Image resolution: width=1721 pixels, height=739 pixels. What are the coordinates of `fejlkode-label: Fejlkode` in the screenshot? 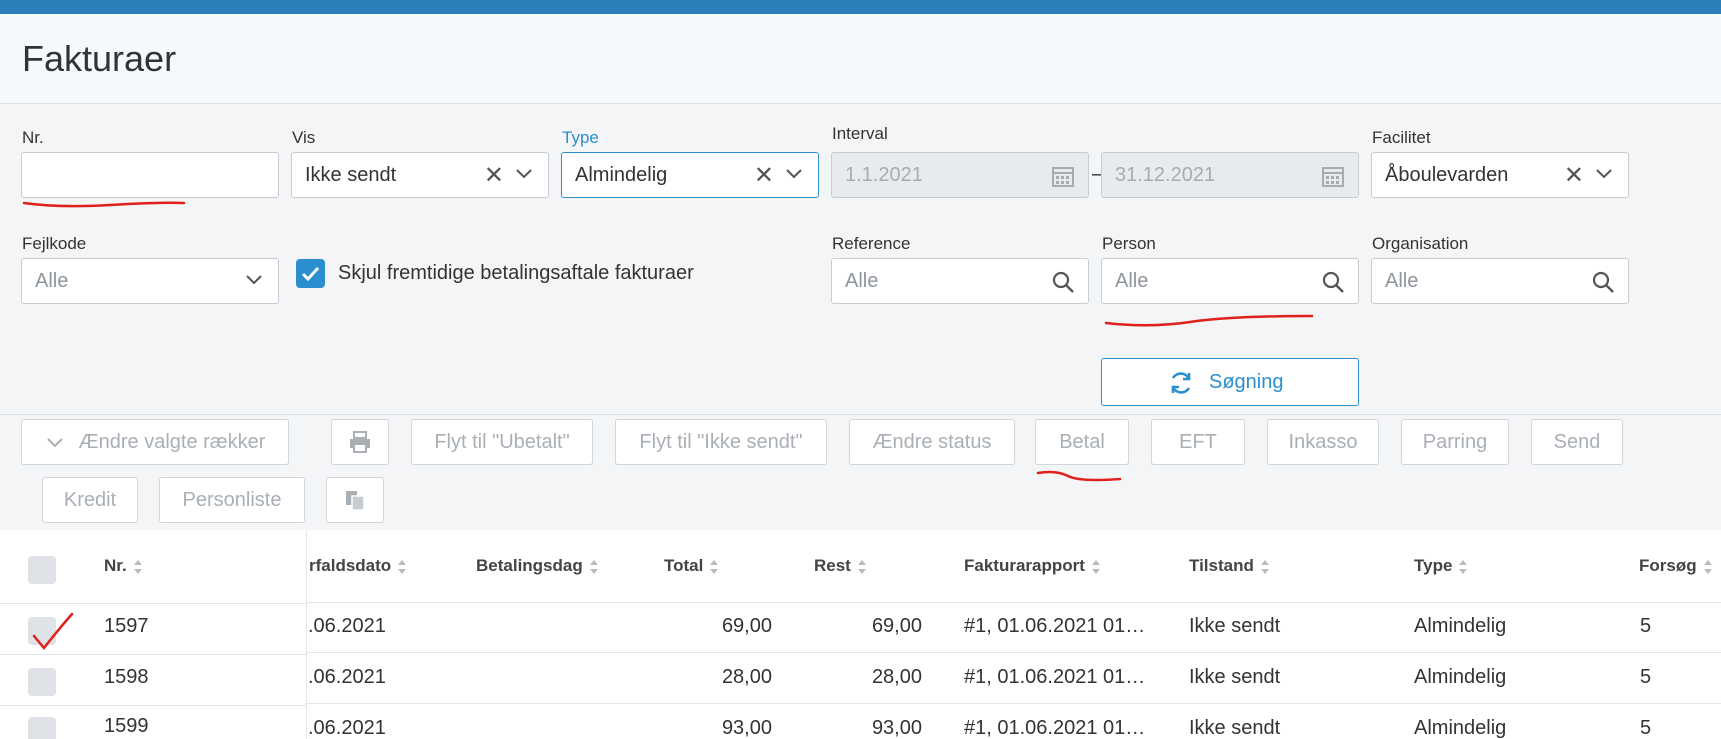 It's located at (54, 243).